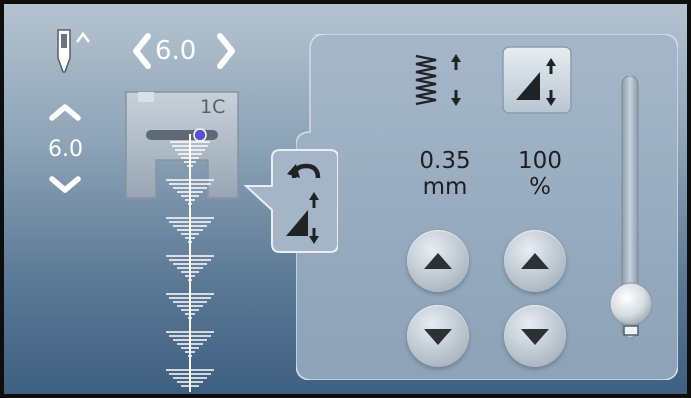 The height and width of the screenshot is (398, 691). What do you see at coordinates (72, 51) in the screenshot?
I see `needle-up-icon` at bounding box center [72, 51].